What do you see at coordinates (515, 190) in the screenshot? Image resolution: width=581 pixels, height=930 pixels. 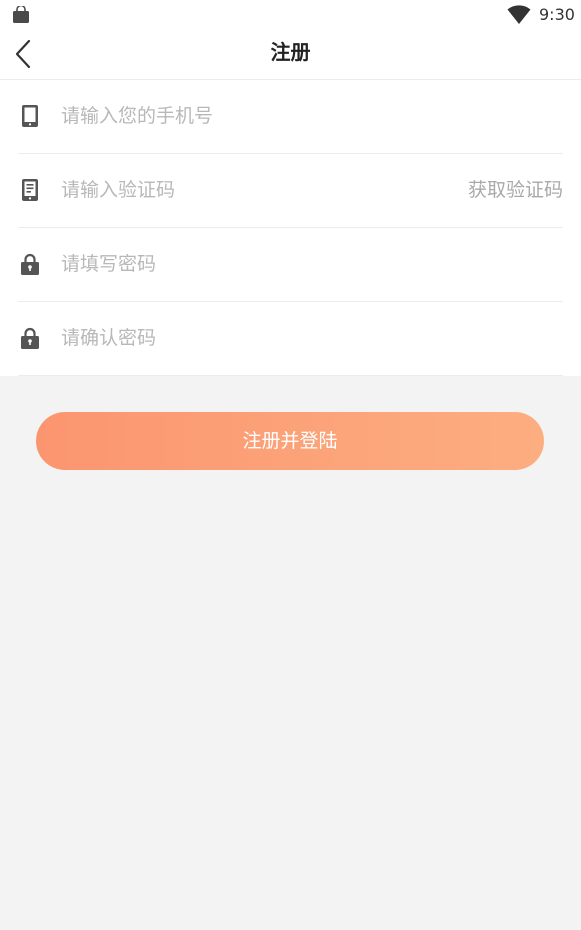 I see `get-code-button: 获取验证码` at bounding box center [515, 190].